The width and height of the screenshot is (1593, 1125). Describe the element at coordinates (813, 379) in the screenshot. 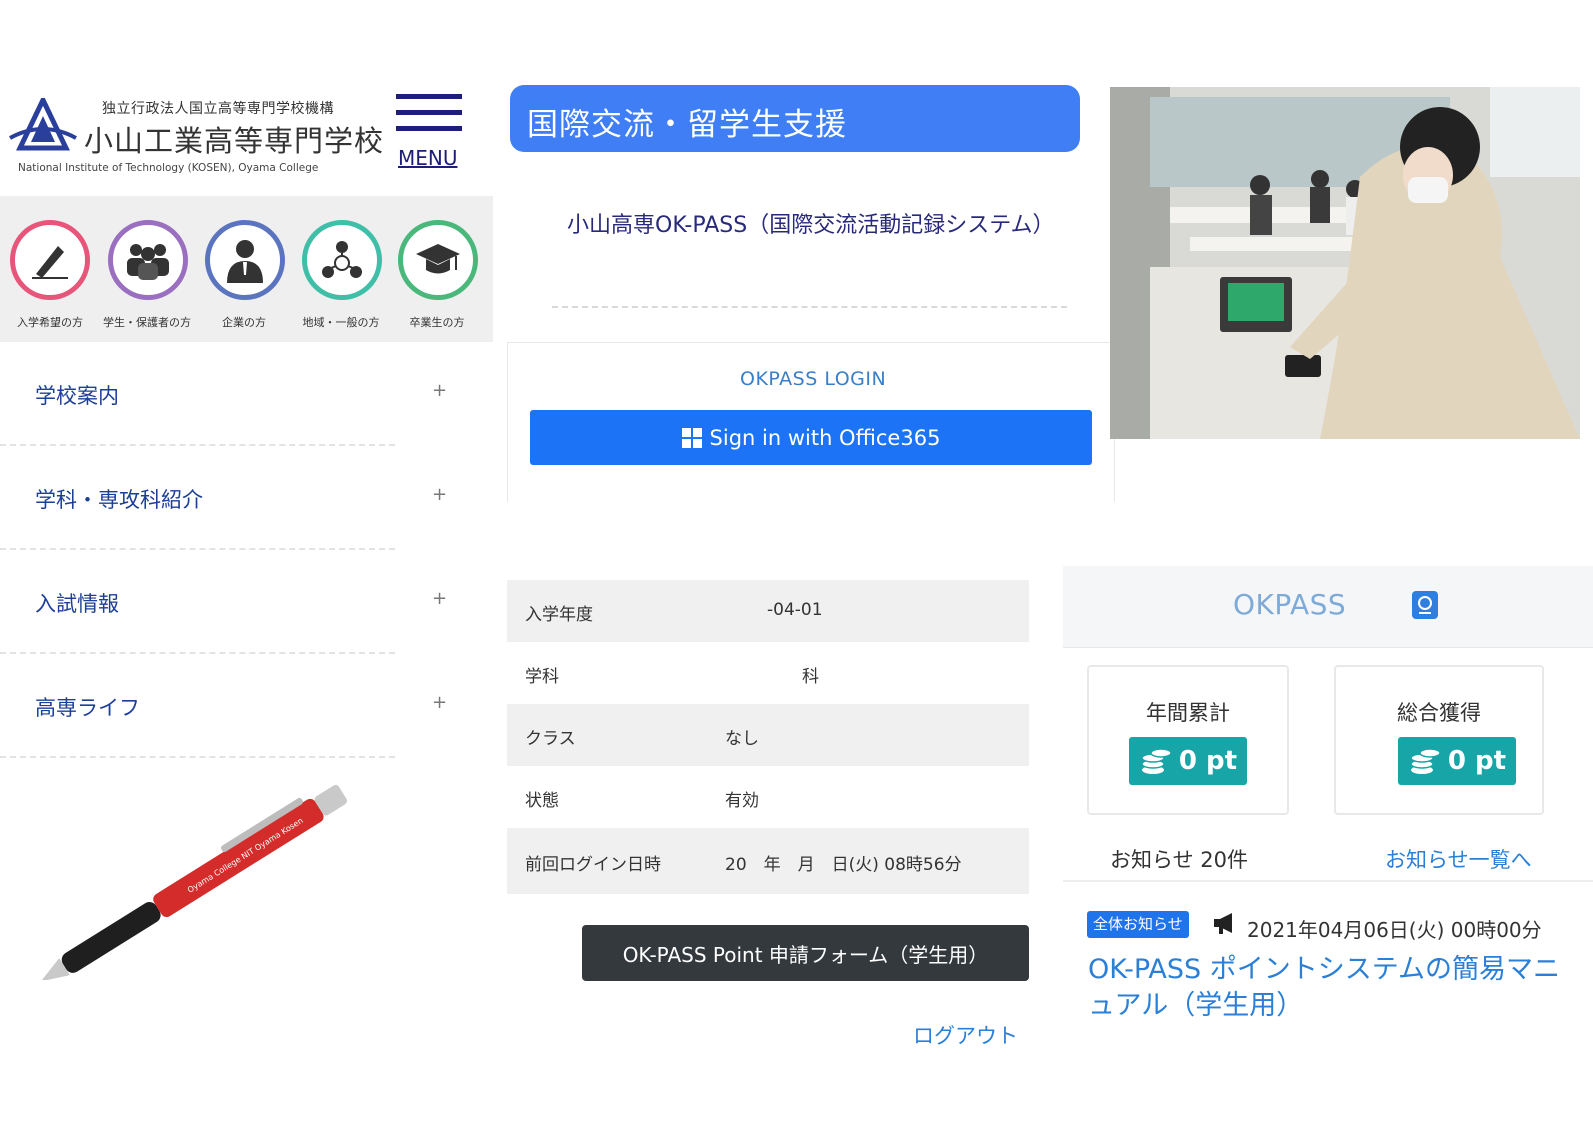

I see `login-heading: OKPASS LOGIN` at that location.